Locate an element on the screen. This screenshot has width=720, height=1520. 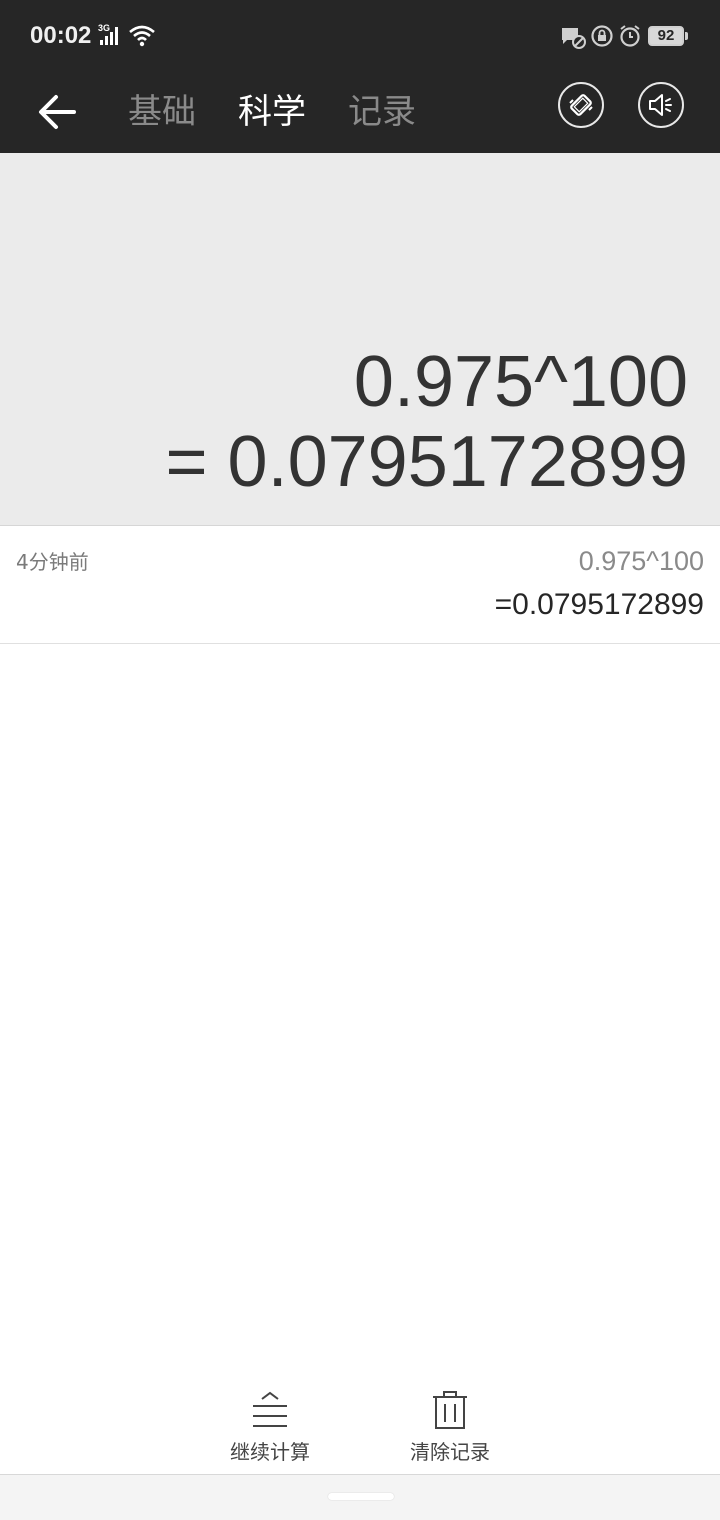
alarm-icon is located at coordinates (630, 36).